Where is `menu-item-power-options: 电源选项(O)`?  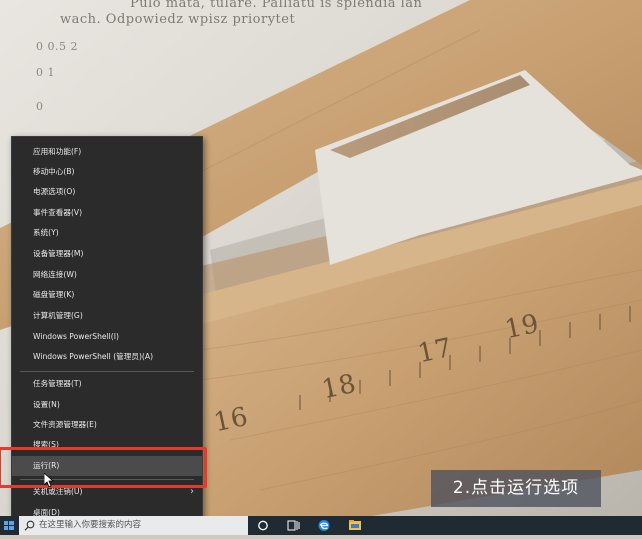
menu-item-power-options: 电源选项(O) is located at coordinates (107, 192).